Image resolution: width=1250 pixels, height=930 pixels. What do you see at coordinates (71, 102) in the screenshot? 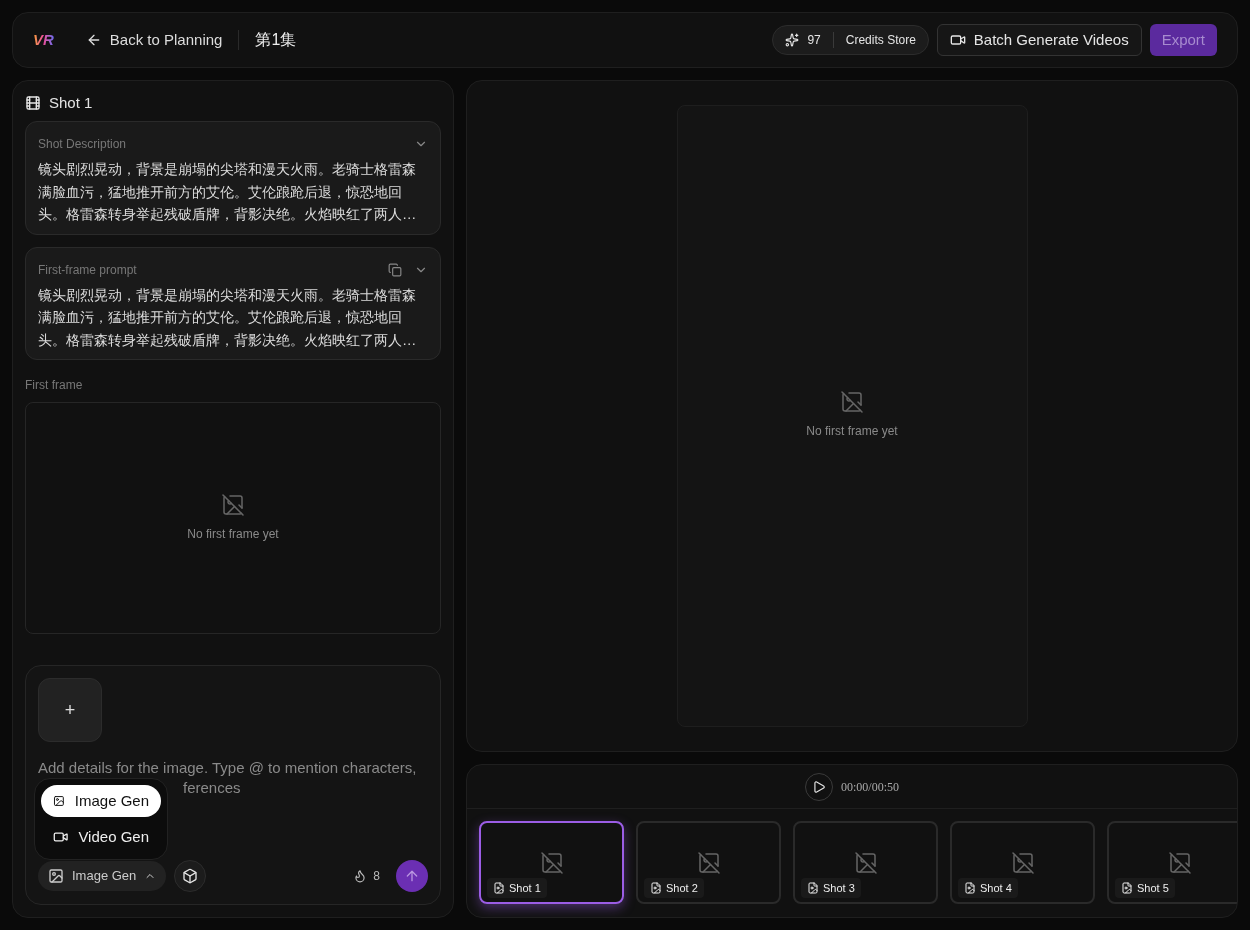
I see `shot-title: Shot 1` at bounding box center [71, 102].